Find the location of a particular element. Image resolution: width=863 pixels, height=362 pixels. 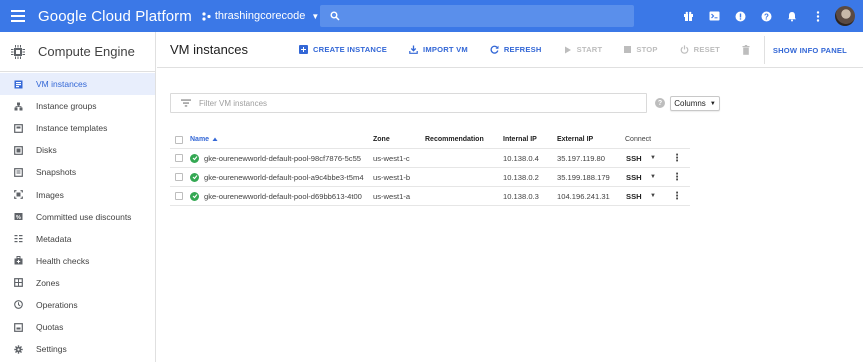

toolbar-divider is located at coordinates (764, 50).